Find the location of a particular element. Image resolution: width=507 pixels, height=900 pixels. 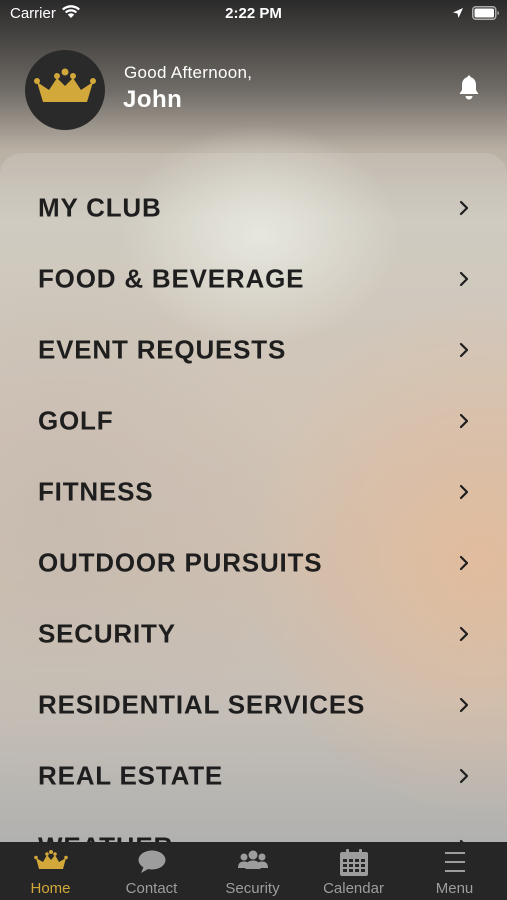

status-bar: Carrier 2:22 PM is located at coordinates (253, 14).